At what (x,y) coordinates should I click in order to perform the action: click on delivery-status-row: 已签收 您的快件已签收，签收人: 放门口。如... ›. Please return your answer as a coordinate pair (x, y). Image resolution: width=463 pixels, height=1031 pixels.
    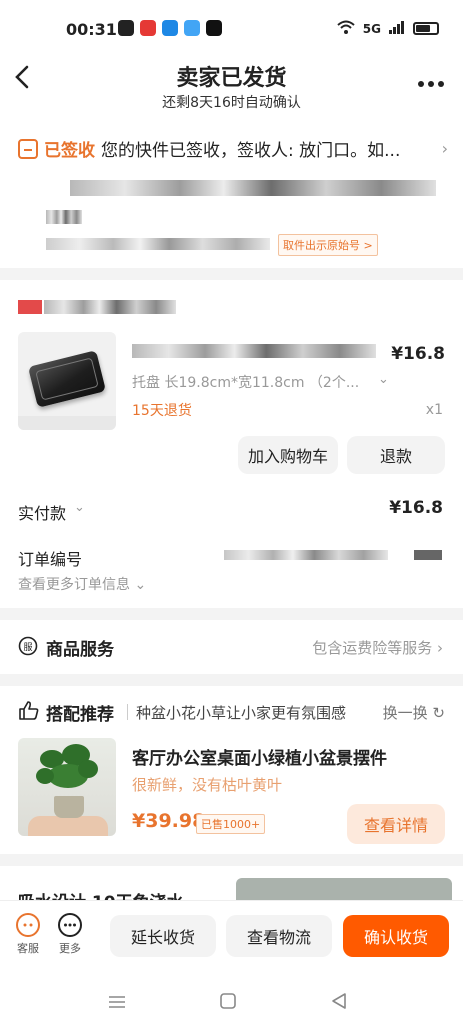
    Looking at the image, I should click on (233, 148).